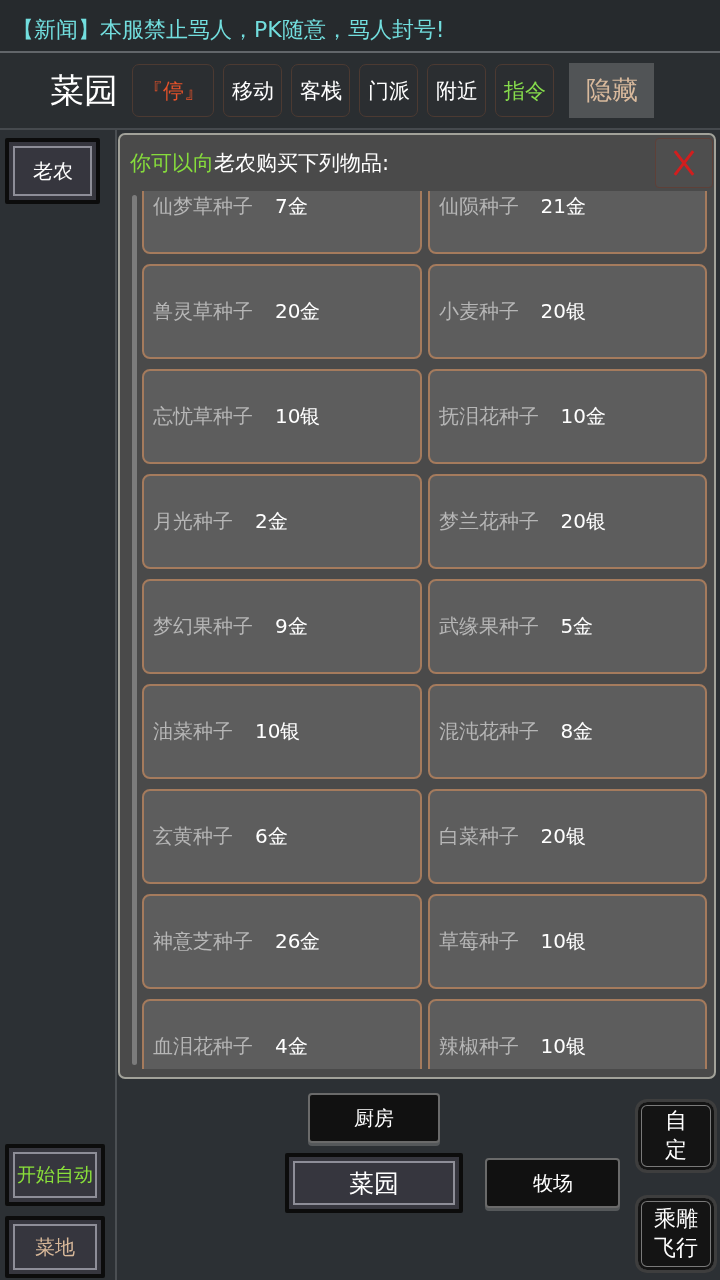  Describe the element at coordinates (320, 90) in the screenshot. I see `toolbar-button: 客栈` at that location.